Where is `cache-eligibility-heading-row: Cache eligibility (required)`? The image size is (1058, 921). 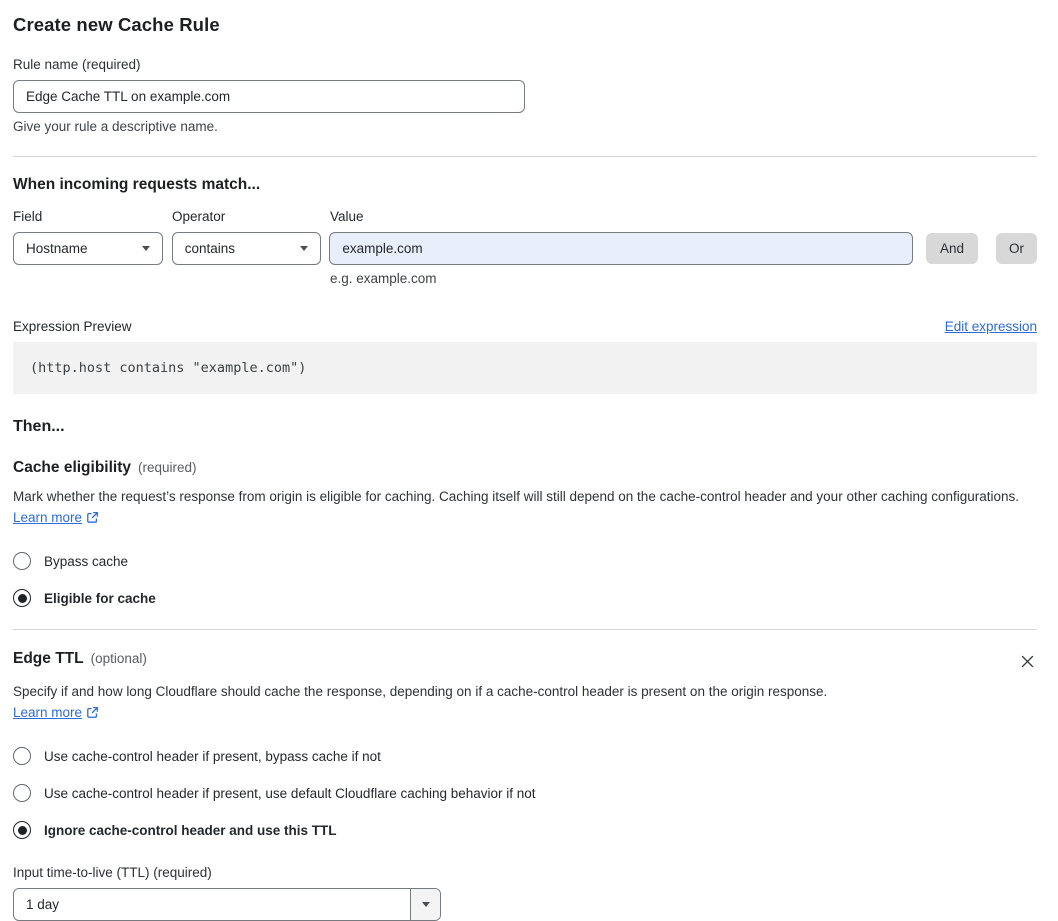
cache-eligibility-heading-row: Cache eligibility (required) is located at coordinates (525, 468).